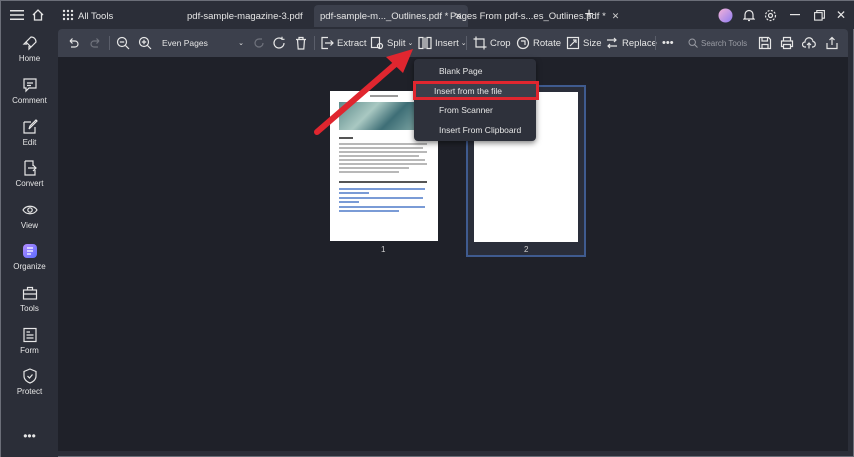 This screenshot has height=457, width=854. What do you see at coordinates (377, 43) in the screenshot?
I see `split-icon` at bounding box center [377, 43].